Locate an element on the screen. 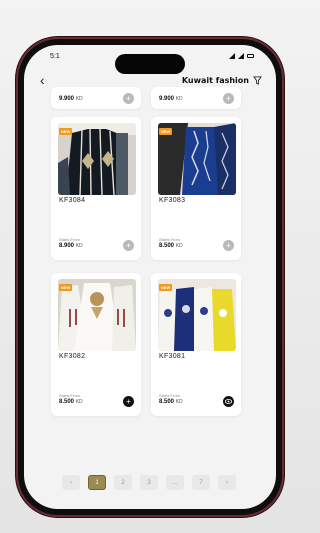  product-code: KF3082 is located at coordinates (72, 356).